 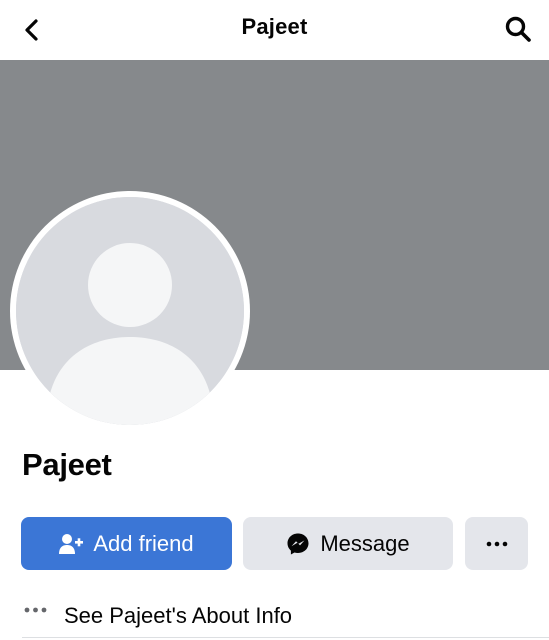 I want to click on message-button: Message, so click(x=348, y=543).